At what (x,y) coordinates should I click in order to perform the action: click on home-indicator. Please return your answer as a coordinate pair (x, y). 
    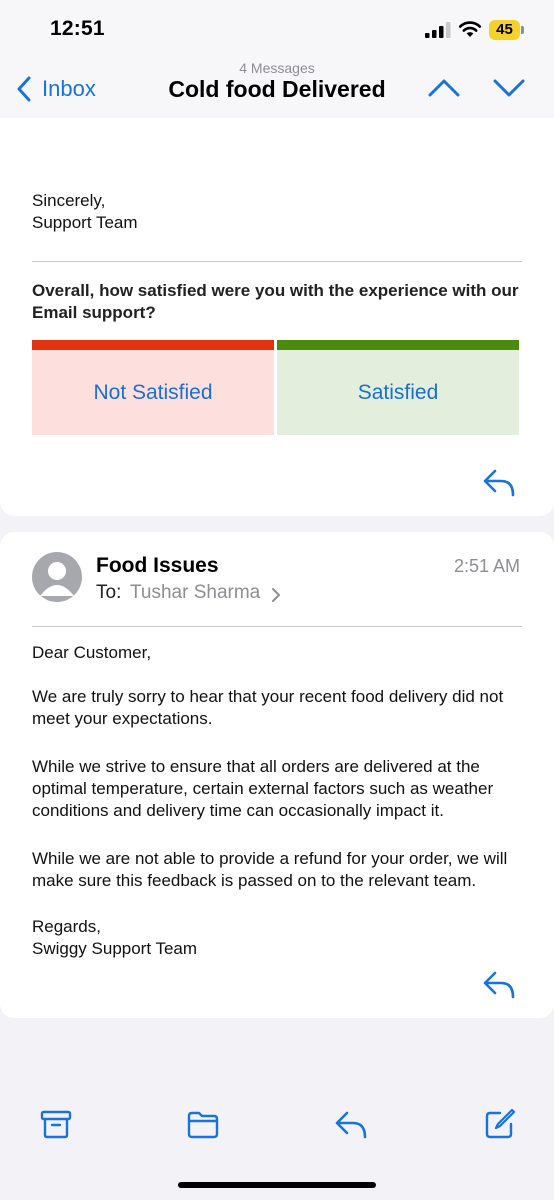
    Looking at the image, I should click on (277, 1185).